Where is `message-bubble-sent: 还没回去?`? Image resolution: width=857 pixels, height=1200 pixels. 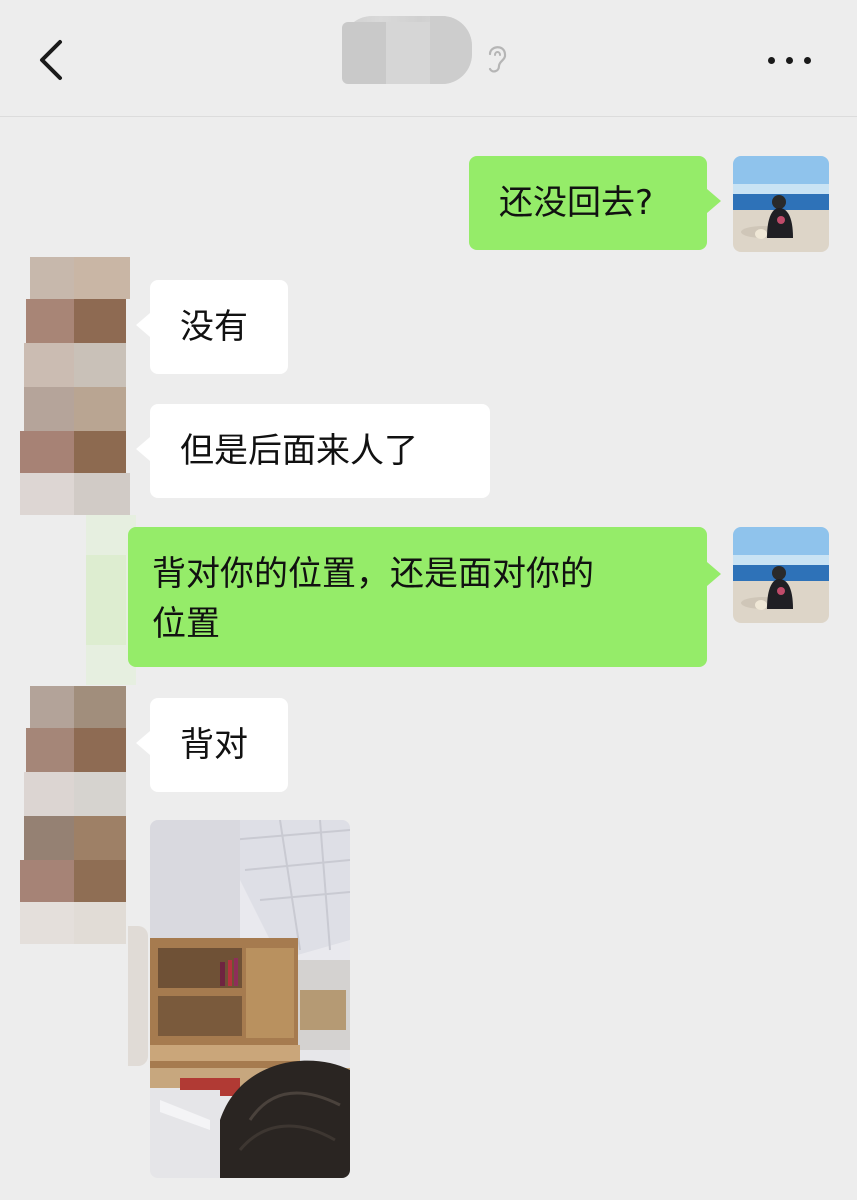 message-bubble-sent: 还没回去? is located at coordinates (588, 203).